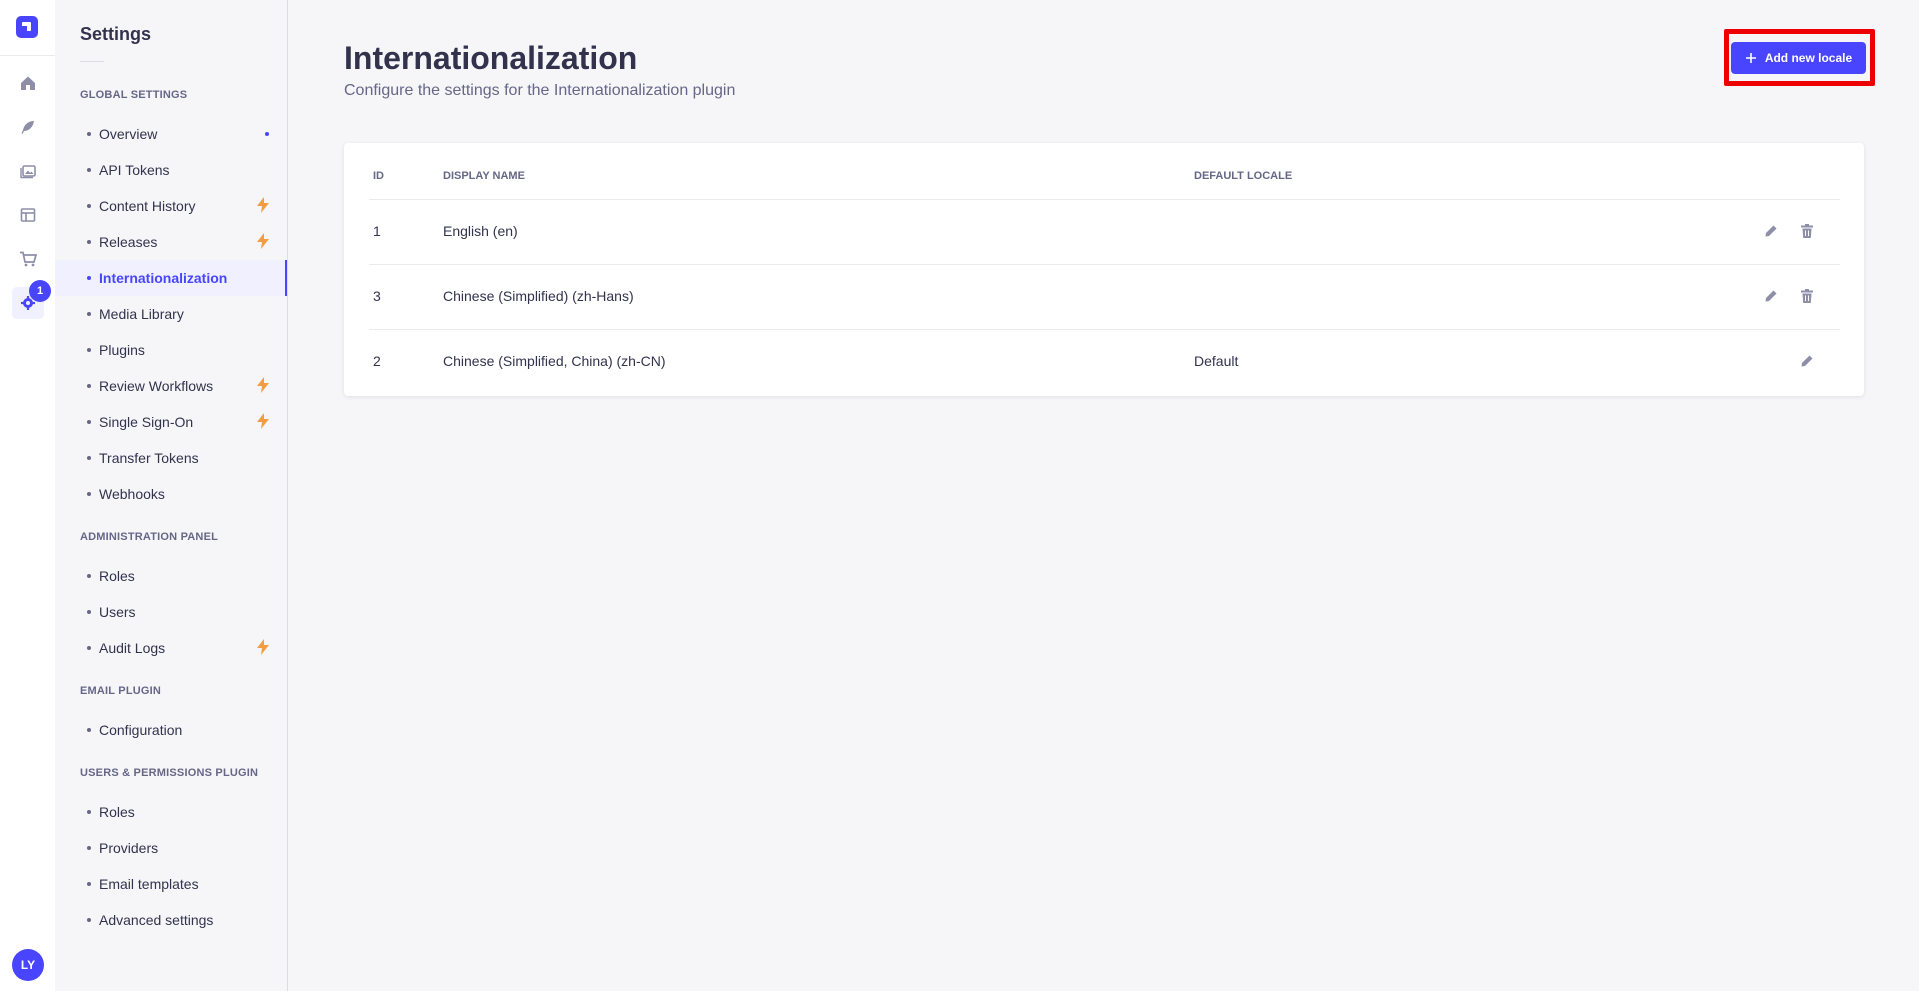  Describe the element at coordinates (377, 361) in the screenshot. I see `cell-id: 2` at that location.